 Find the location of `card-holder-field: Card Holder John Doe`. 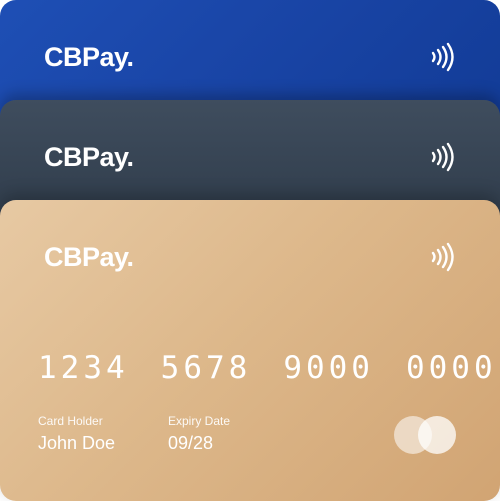

card-holder-field: Card Holder John Doe is located at coordinates (76, 434).